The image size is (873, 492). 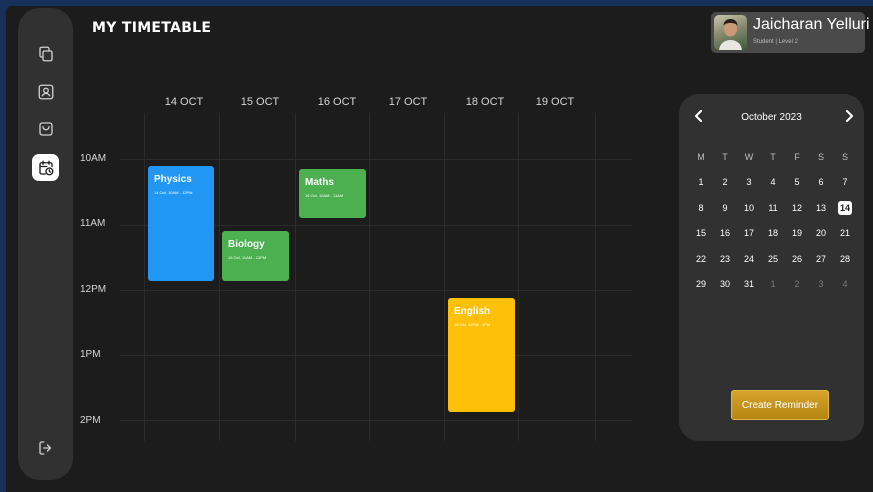 What do you see at coordinates (771, 117) in the screenshot?
I see `calendar-month: October 2023` at bounding box center [771, 117].